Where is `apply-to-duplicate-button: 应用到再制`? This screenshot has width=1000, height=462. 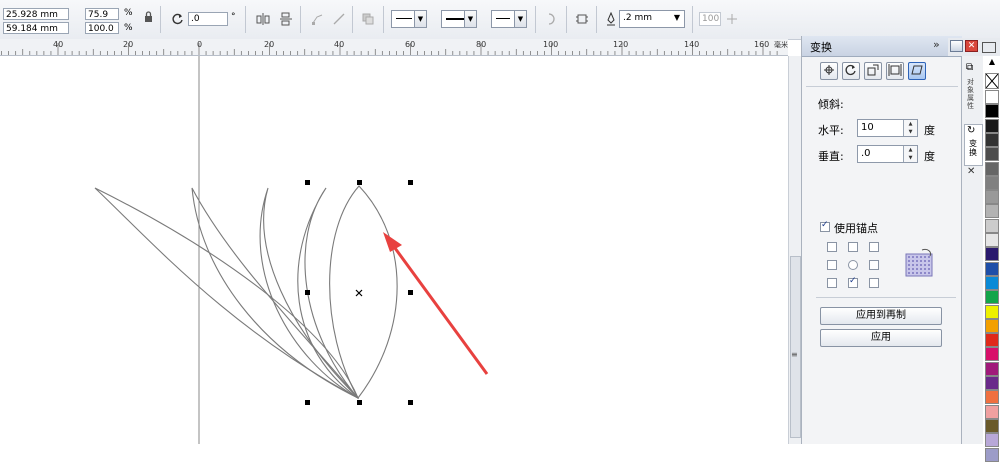 apply-to-duplicate-button: 应用到再制 is located at coordinates (881, 316).